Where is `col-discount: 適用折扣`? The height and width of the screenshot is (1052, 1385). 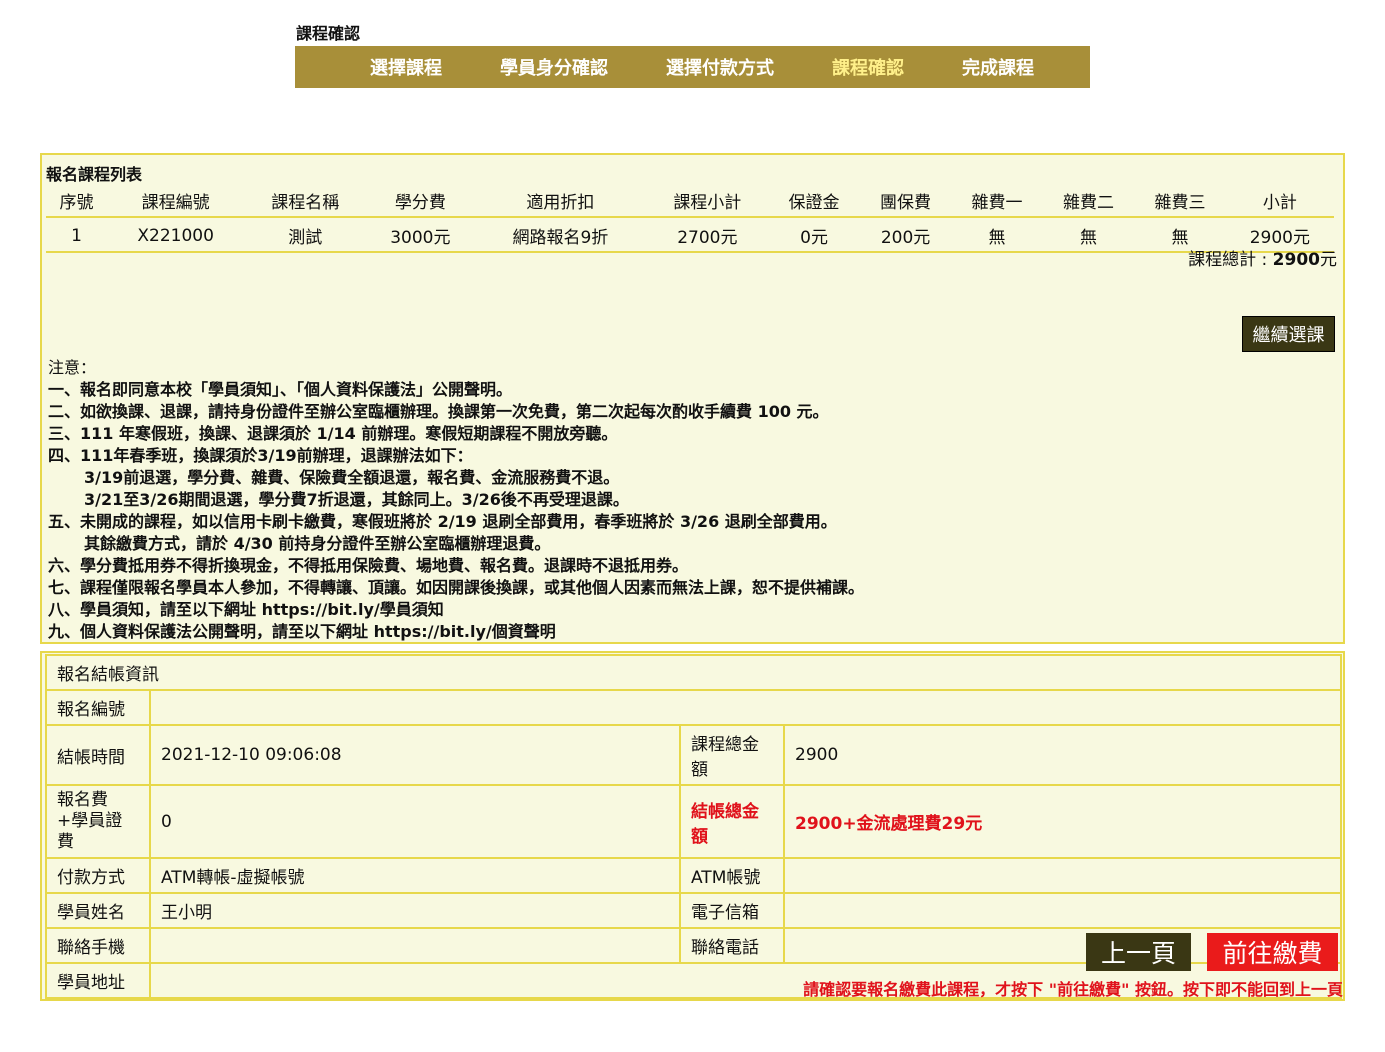
col-discount: 適用折扣 is located at coordinates (560, 201).